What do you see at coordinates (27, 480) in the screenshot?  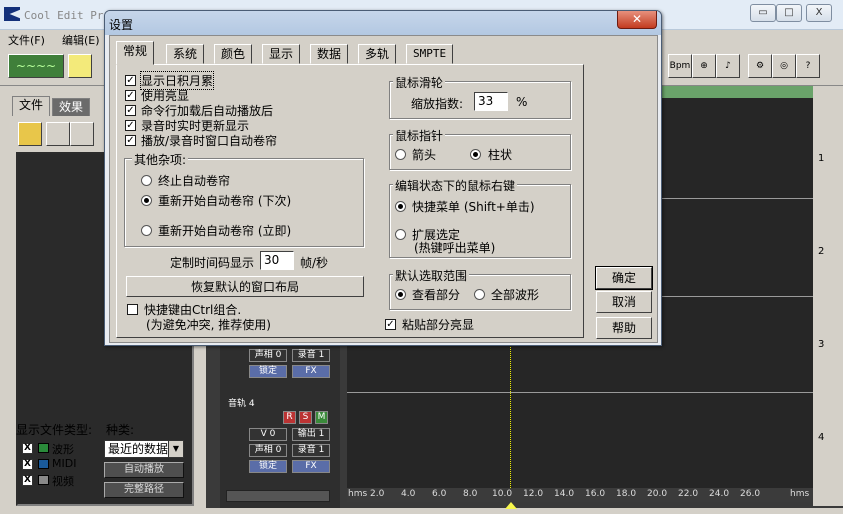 I see `video-type-checkbox: X` at bounding box center [27, 480].